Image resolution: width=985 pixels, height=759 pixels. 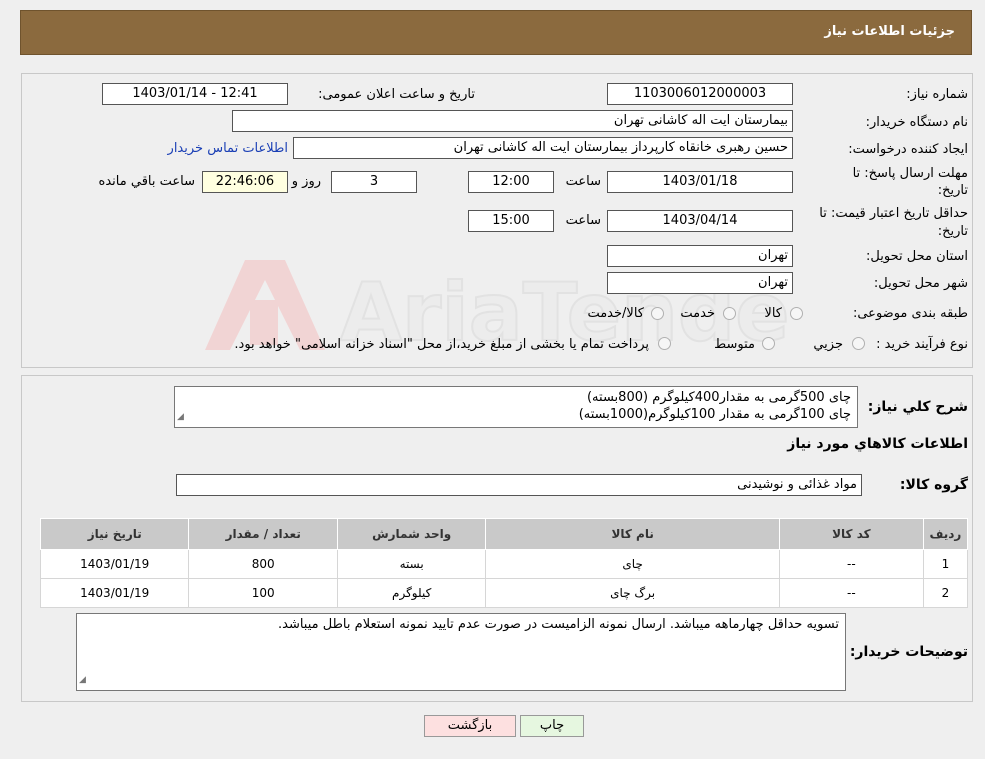 What do you see at coordinates (700, 221) in the screenshot?
I see `validity-date-field: 1403/04/14` at bounding box center [700, 221].